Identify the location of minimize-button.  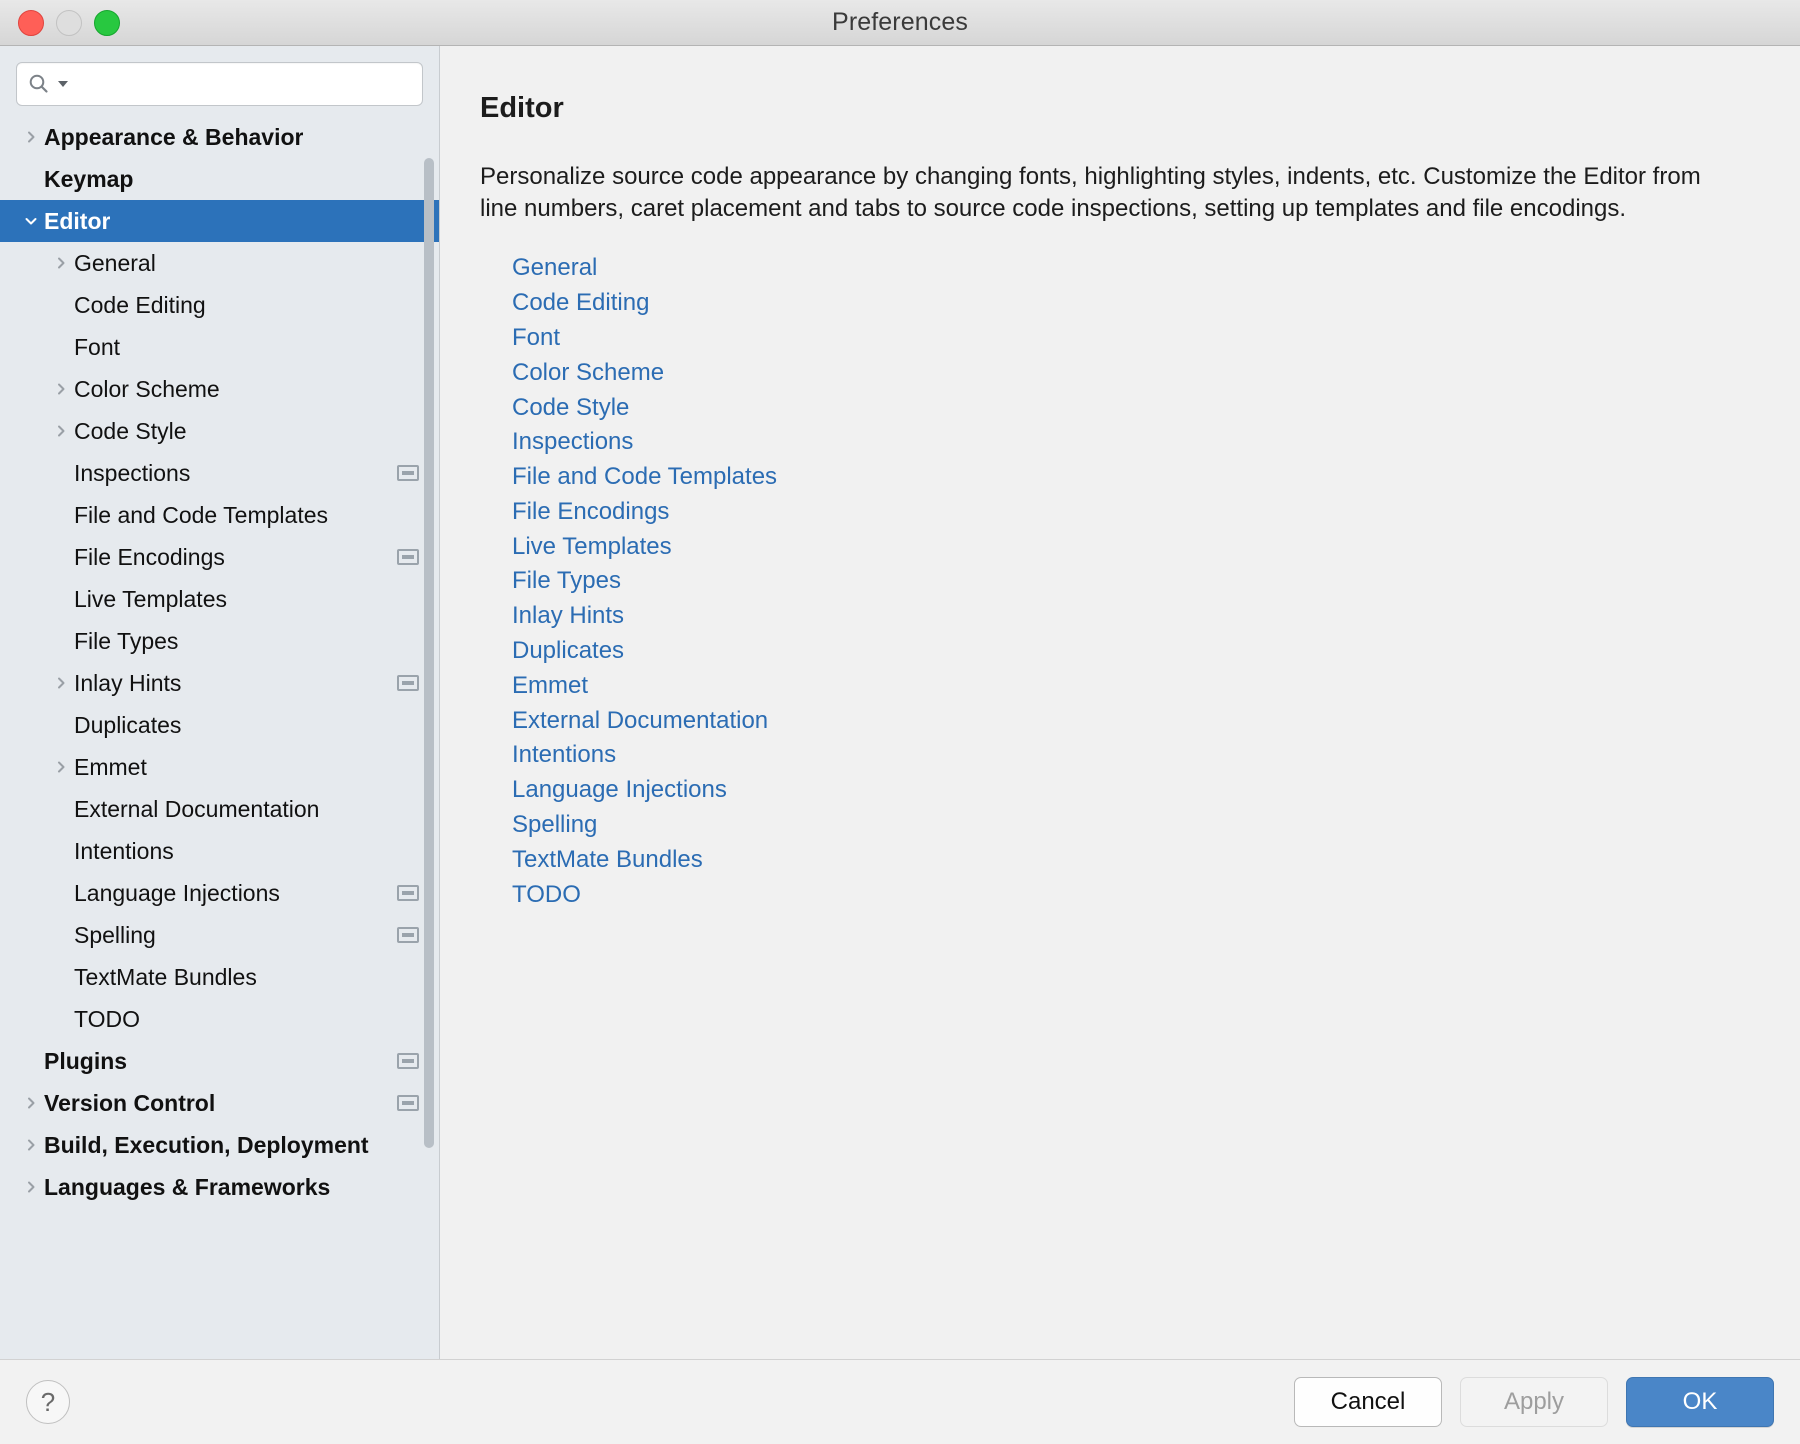
(69, 23).